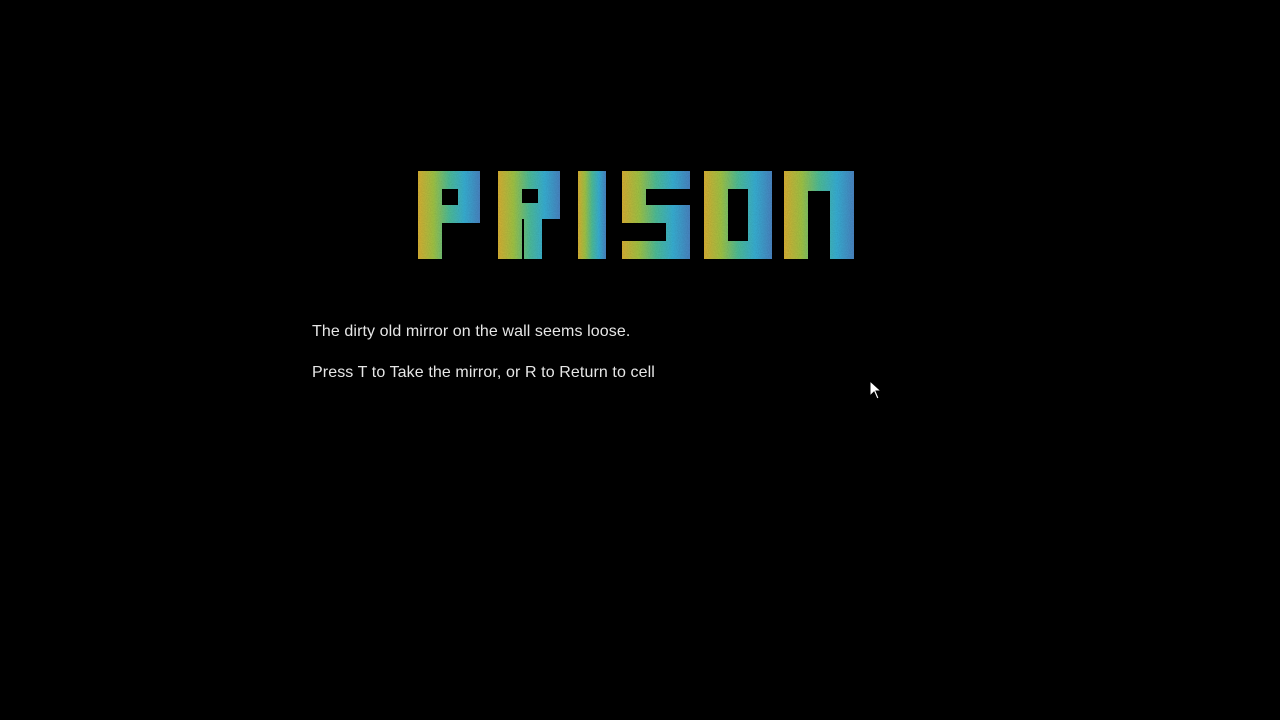  Describe the element at coordinates (529, 215) in the screenshot. I see `title-letter-r` at that location.